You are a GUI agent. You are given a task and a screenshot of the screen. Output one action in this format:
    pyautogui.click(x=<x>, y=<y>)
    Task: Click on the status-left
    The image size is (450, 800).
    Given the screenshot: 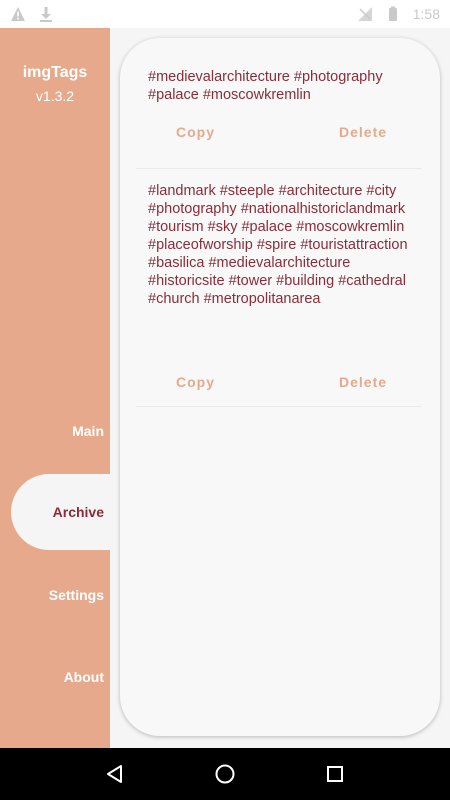 What is the action you would take?
    pyautogui.click(x=32, y=14)
    